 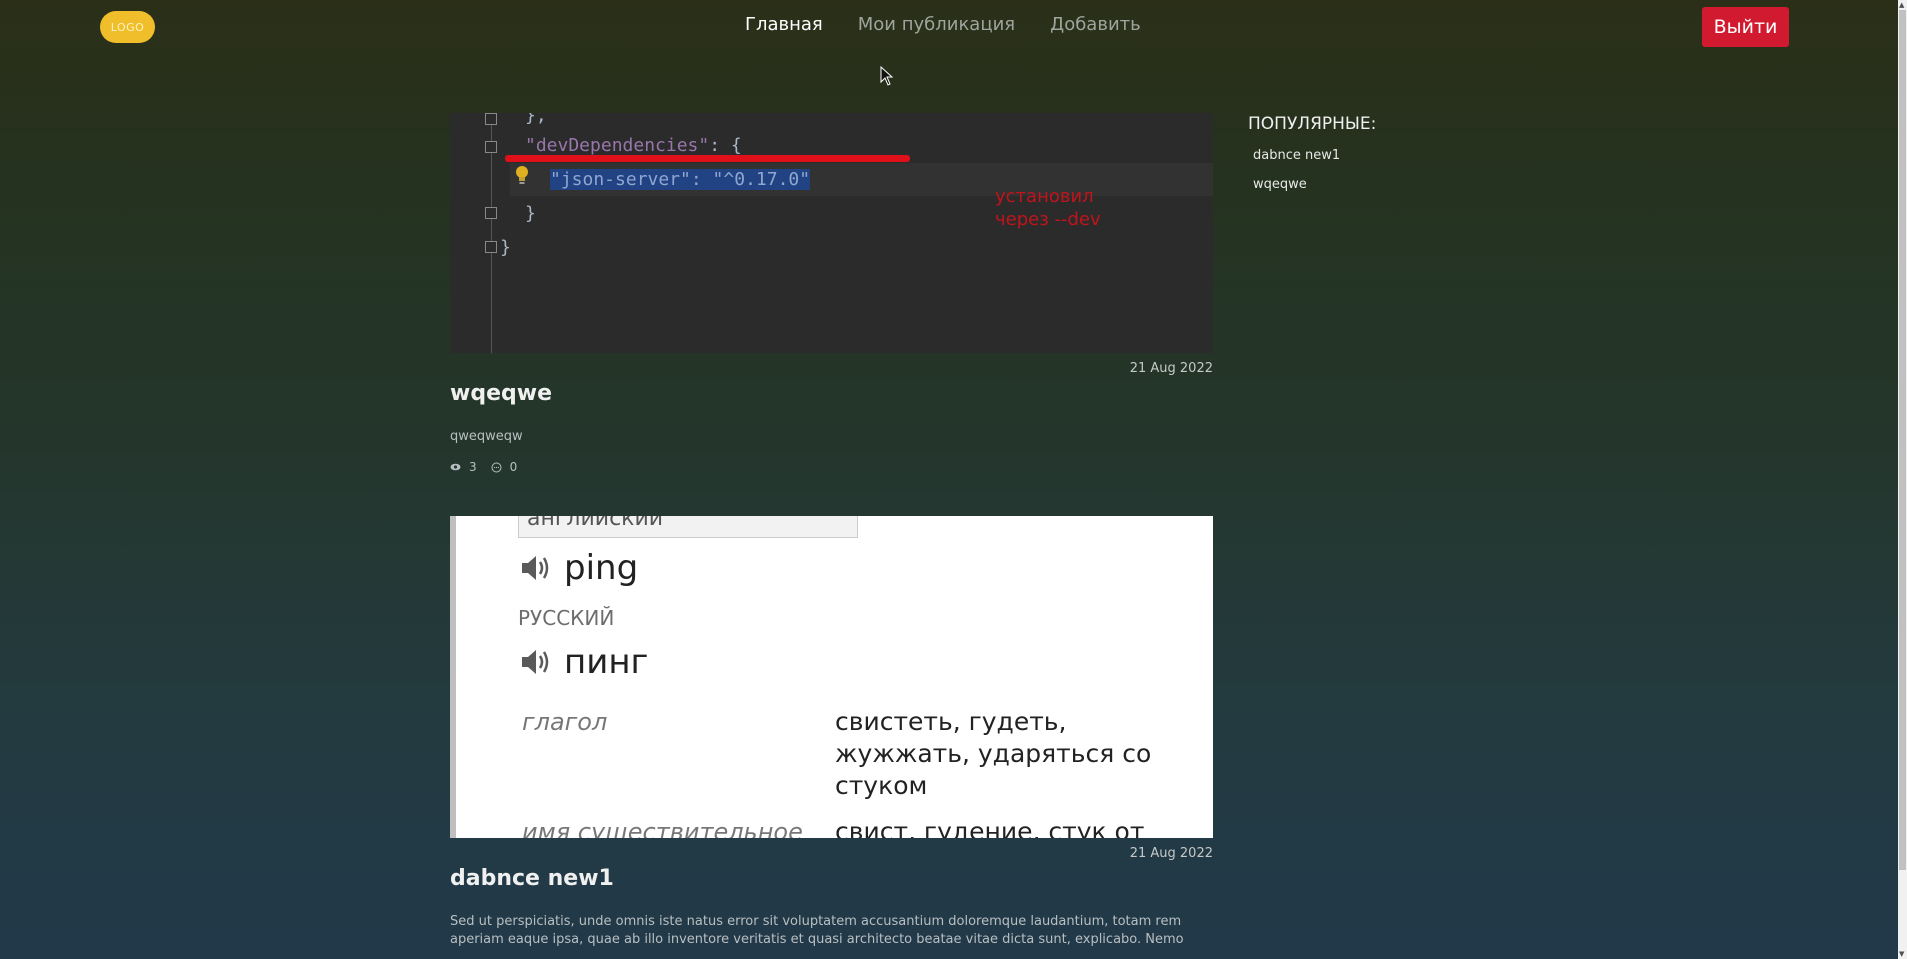 I want to click on main-nav: Главная Мои публикация Добавить, so click(x=943, y=24).